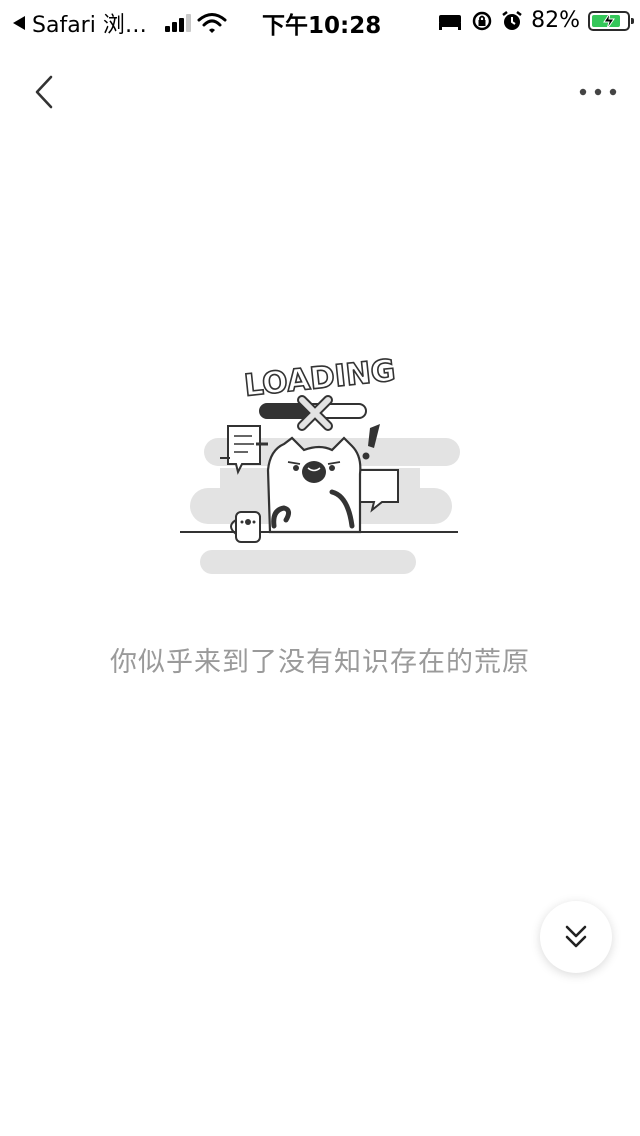  I want to click on double-chevron-down-icon, so click(576, 936).